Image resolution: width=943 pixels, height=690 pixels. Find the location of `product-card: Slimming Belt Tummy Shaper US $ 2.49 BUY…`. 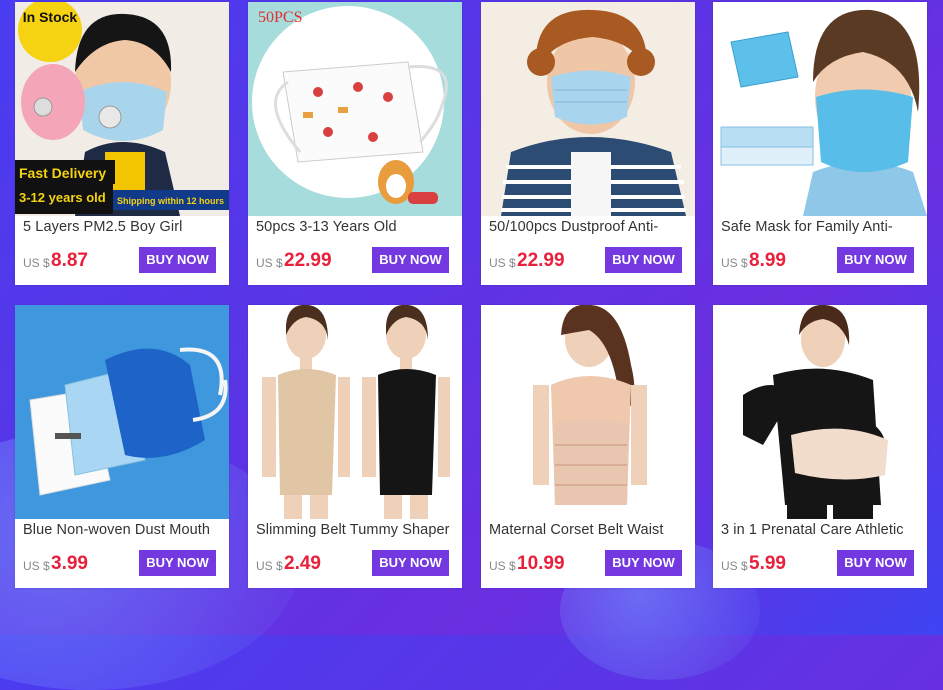

product-card: Slimming Belt Tummy Shaper US $ 2.49 BUY… is located at coordinates (355, 446).